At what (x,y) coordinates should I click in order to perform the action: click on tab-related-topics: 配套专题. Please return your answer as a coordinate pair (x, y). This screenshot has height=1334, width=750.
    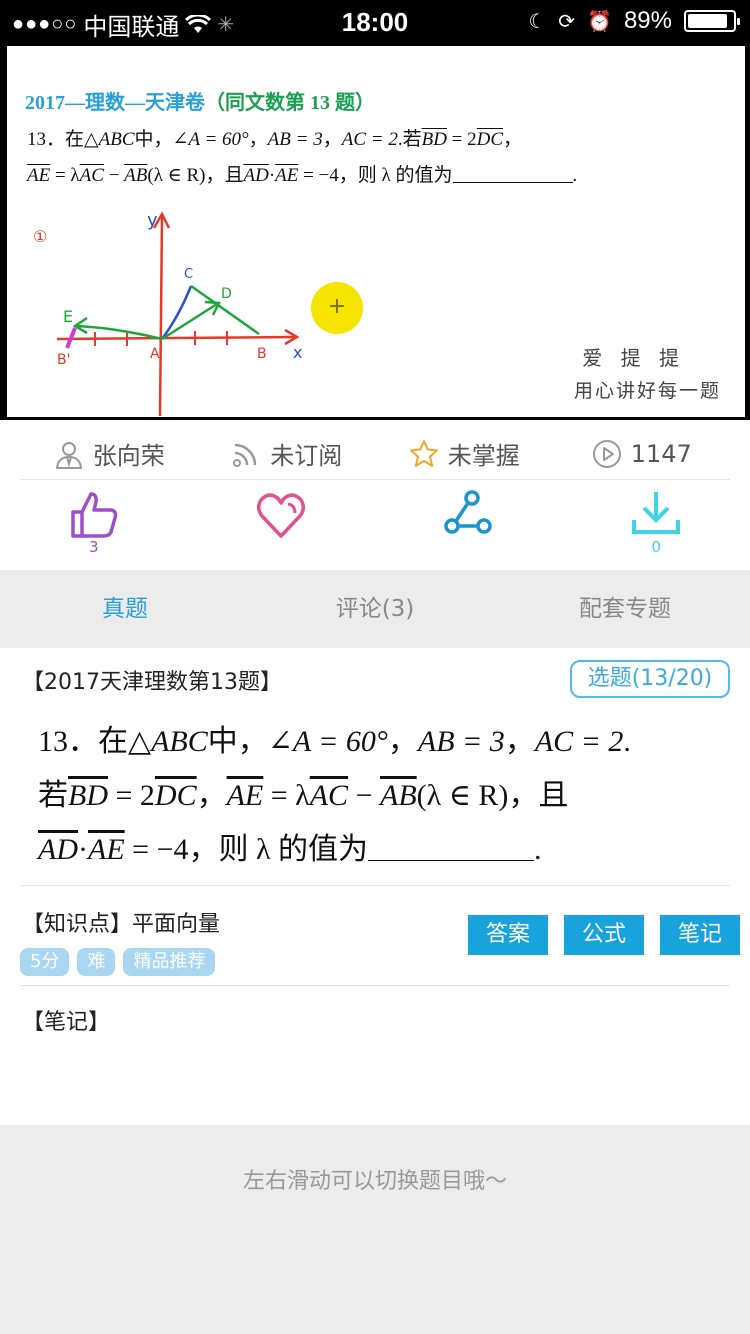
    Looking at the image, I should click on (625, 609).